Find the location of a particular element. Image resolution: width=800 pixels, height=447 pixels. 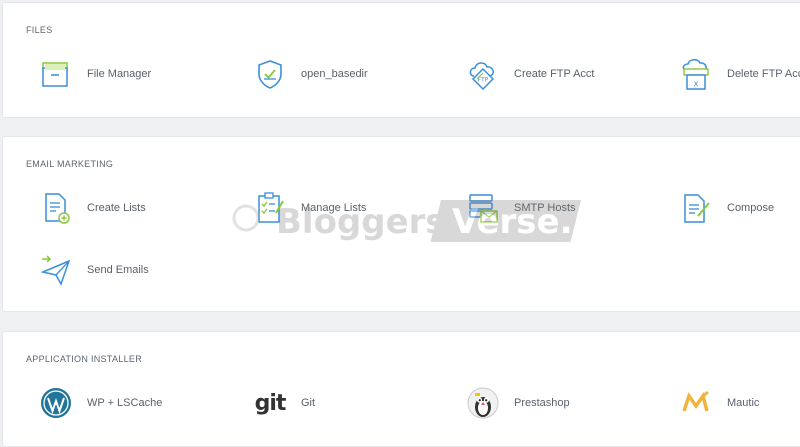

git-button: git Git is located at coordinates (284, 403).